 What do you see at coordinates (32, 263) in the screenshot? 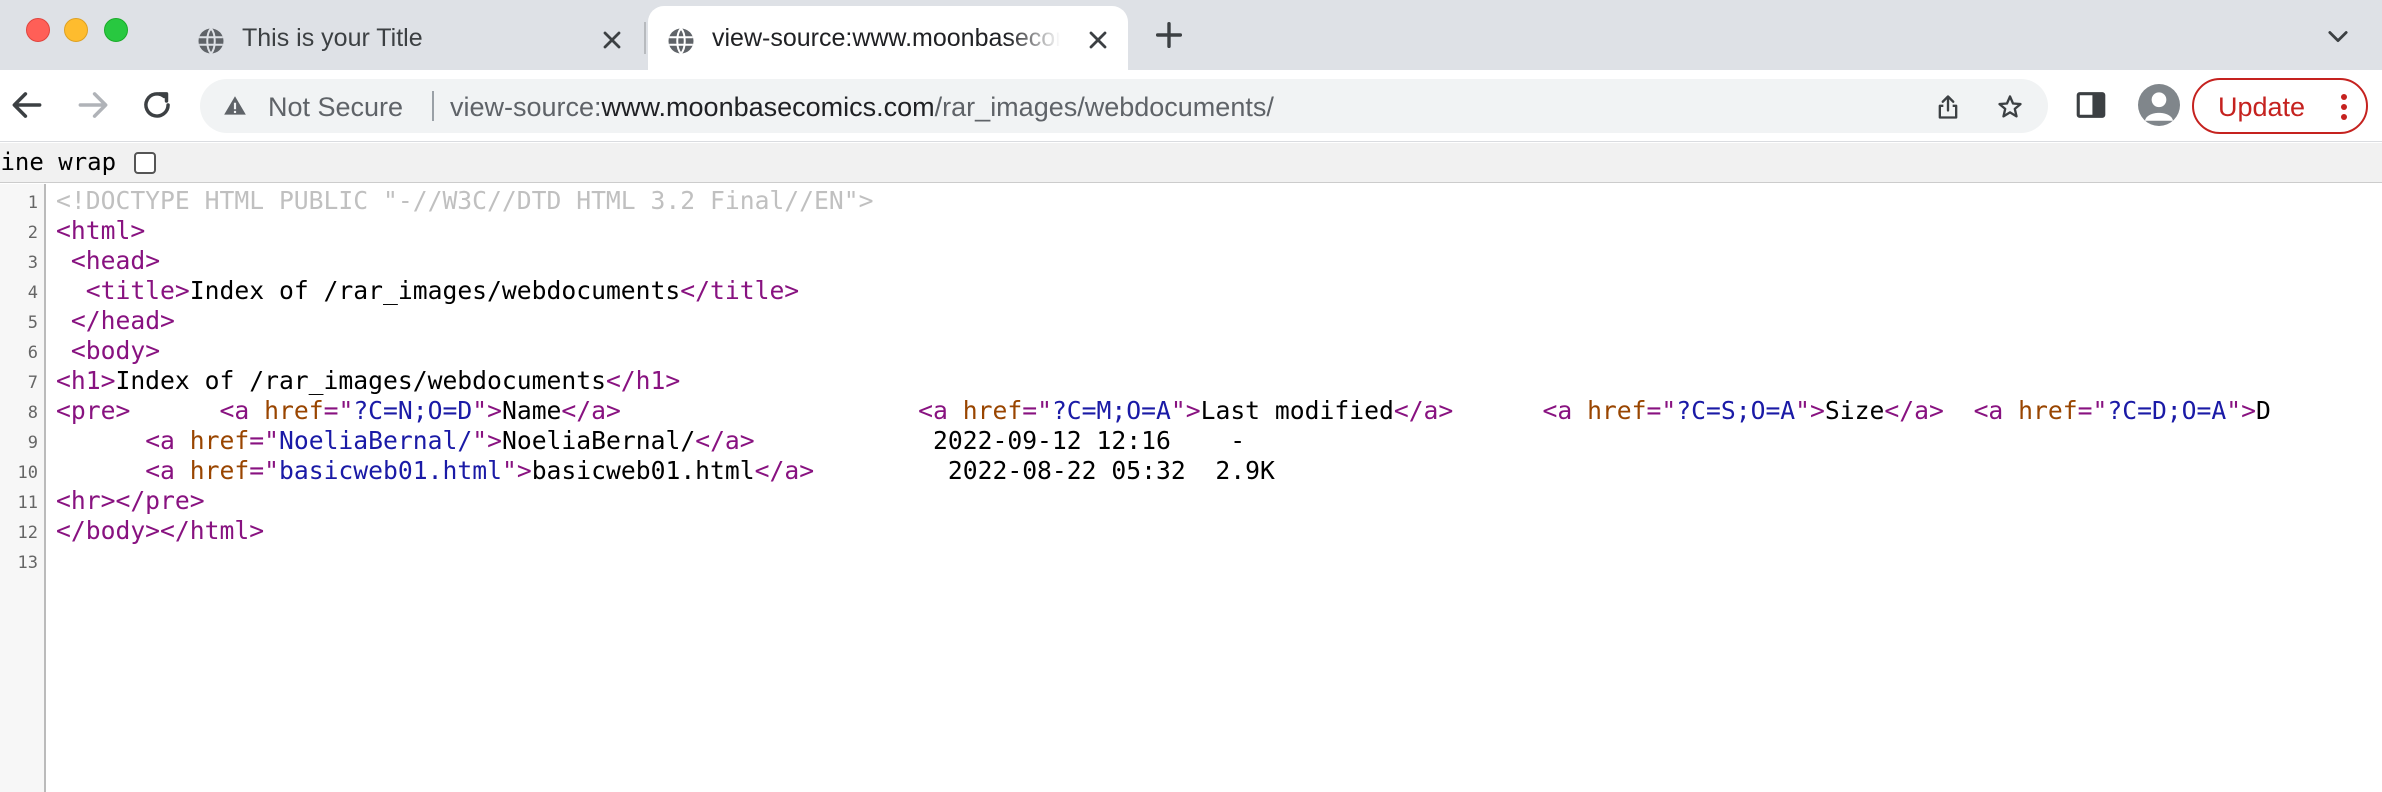
I see `line-number: 3` at bounding box center [32, 263].